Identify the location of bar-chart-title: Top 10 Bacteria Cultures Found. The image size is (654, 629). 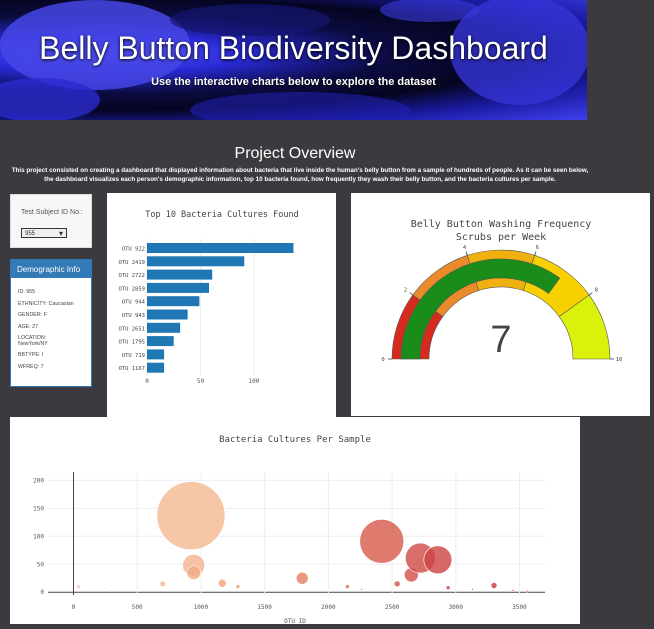
(222, 215).